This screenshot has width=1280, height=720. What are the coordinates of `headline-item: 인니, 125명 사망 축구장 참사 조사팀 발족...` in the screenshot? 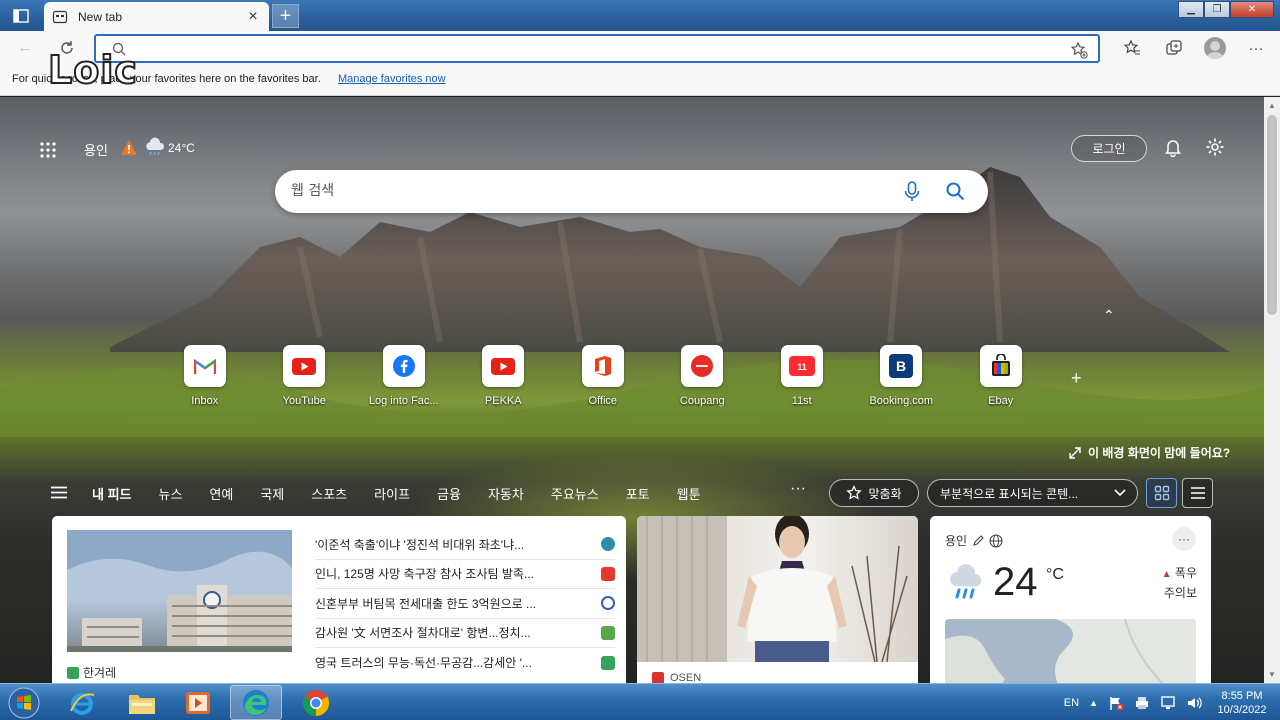 It's located at (465, 574).